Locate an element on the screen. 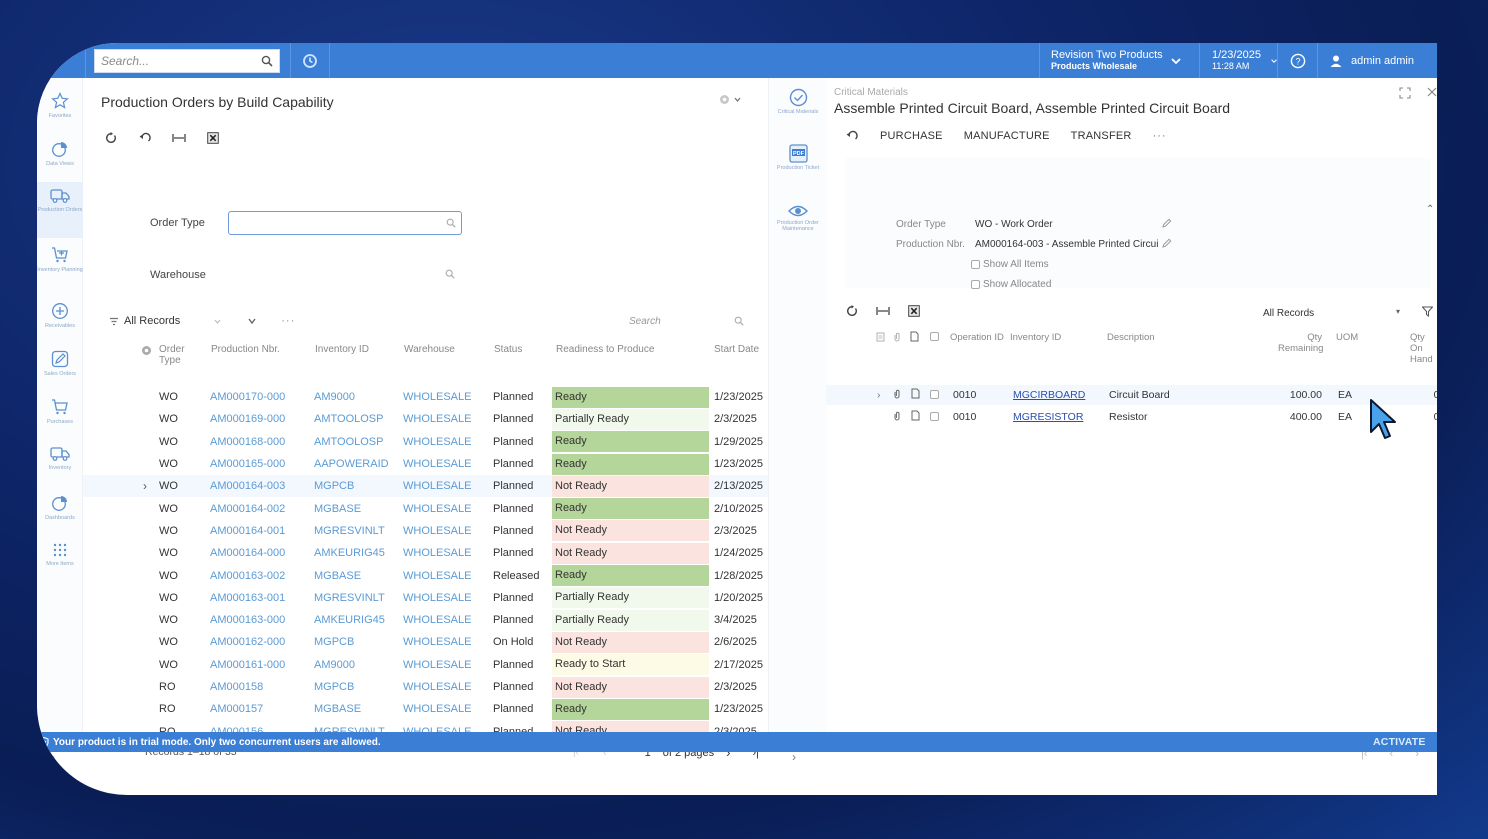  user-menu: admin admin is located at coordinates (1377, 60).